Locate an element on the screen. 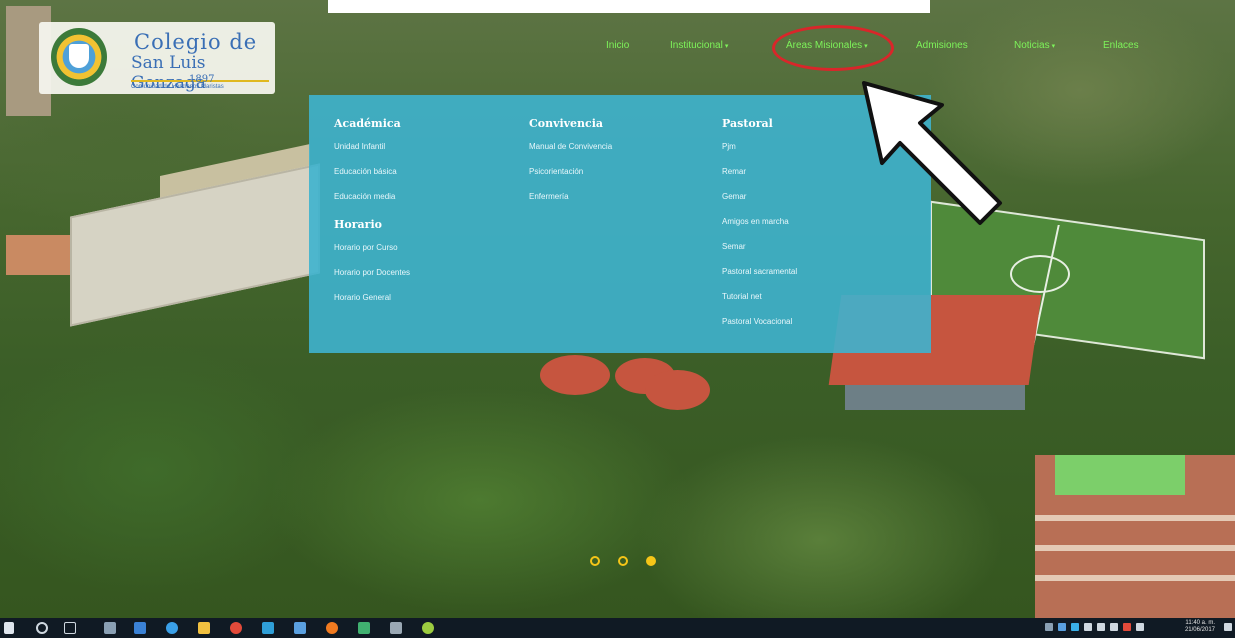 The image size is (1235, 638). nav-item-noticias: Noticias ▾ is located at coordinates (1034, 45).